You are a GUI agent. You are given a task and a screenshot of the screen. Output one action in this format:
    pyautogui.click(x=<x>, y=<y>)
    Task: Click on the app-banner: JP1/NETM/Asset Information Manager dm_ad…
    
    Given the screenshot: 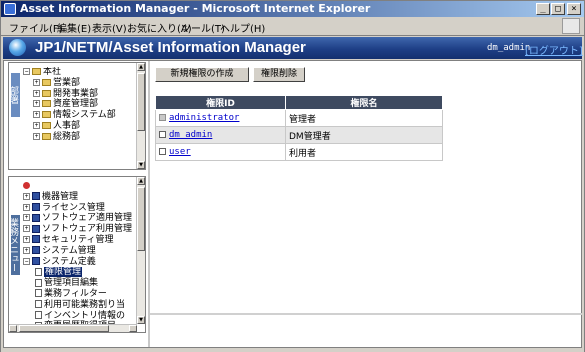 What is the action you would take?
    pyautogui.click(x=293, y=48)
    